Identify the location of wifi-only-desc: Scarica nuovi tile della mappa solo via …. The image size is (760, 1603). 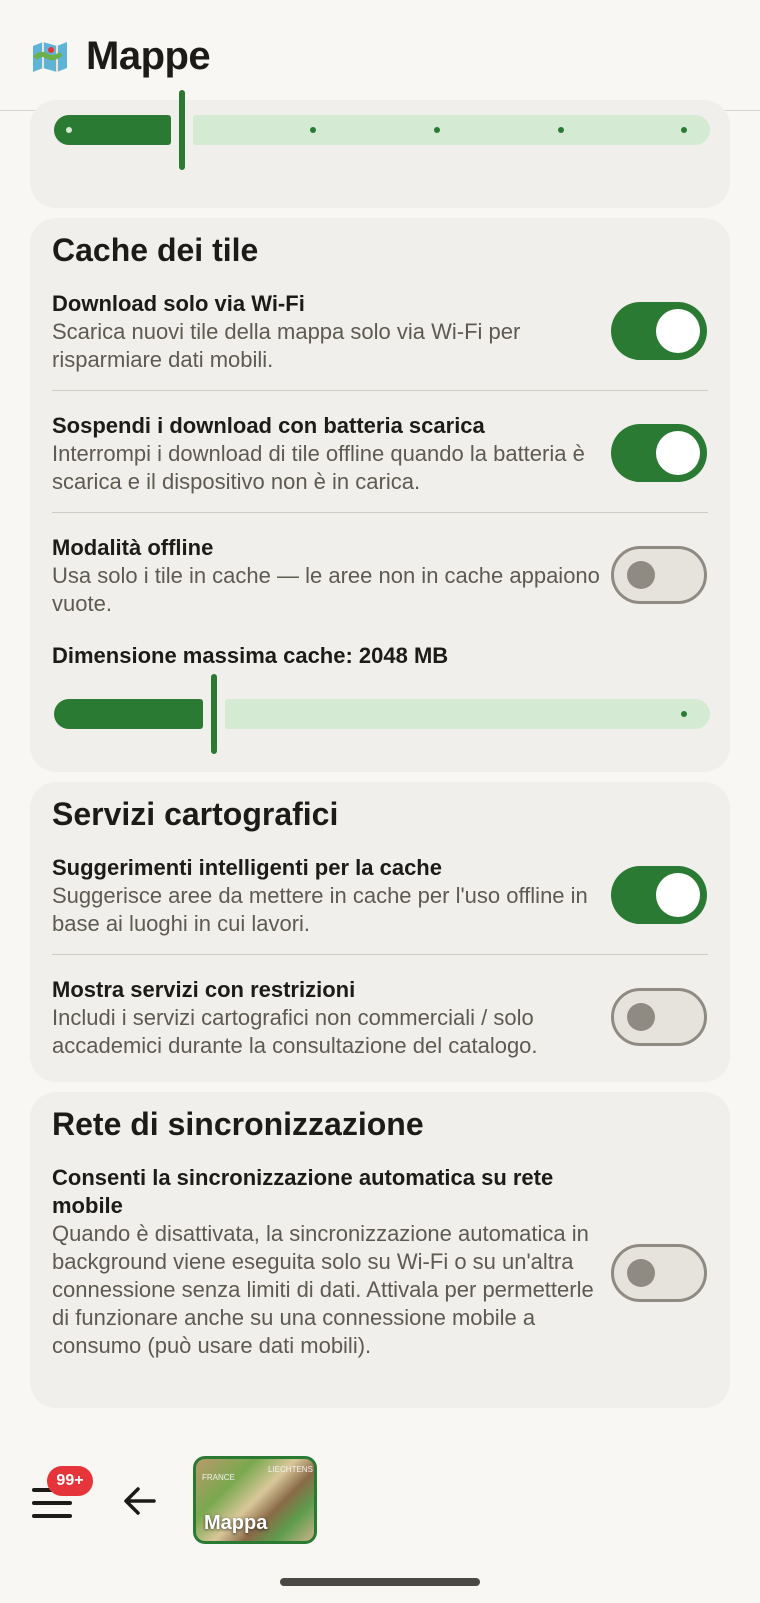
(286, 345).